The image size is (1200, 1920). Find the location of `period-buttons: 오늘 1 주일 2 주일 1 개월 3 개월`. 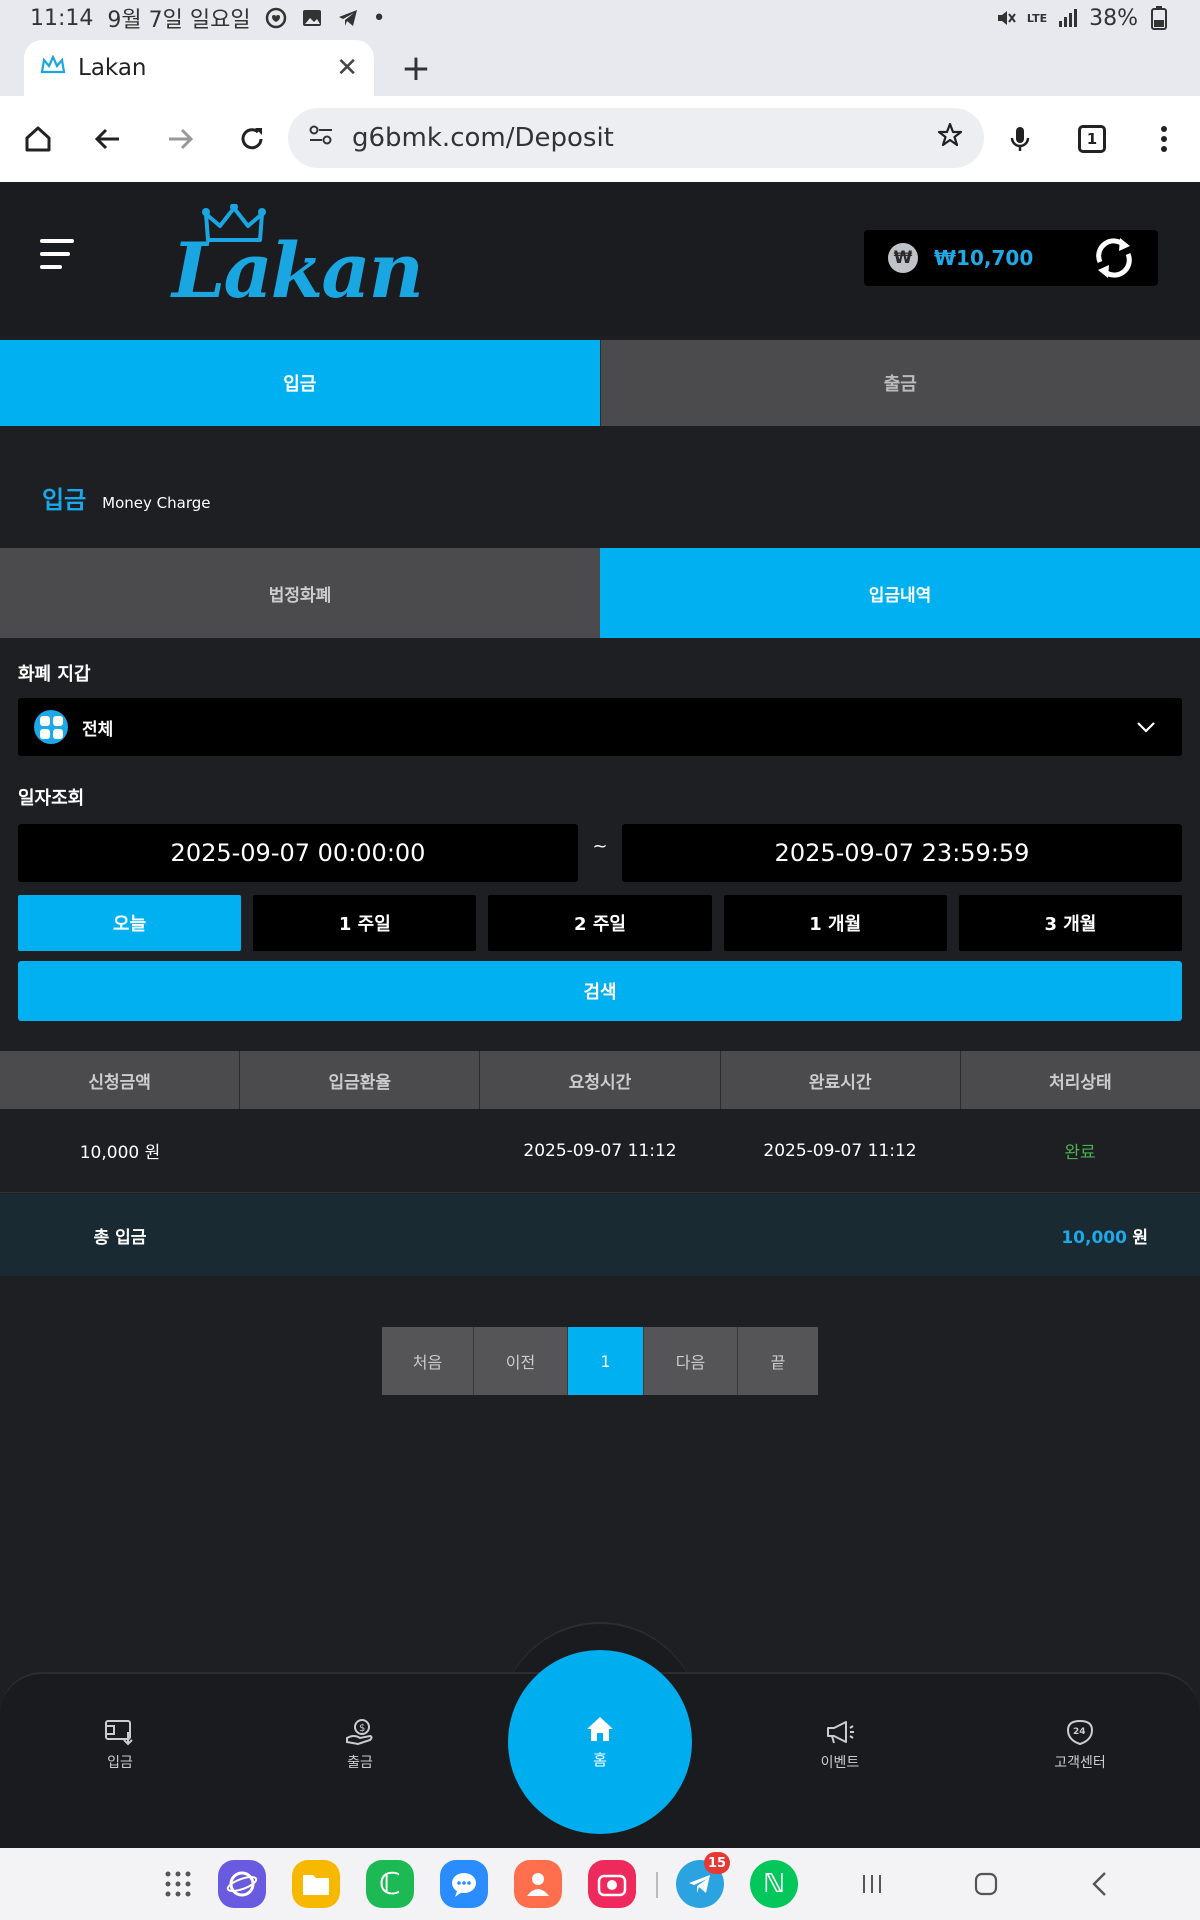

period-buttons: 오늘 1 주일 2 주일 1 개월 3 개월 is located at coordinates (600, 923).